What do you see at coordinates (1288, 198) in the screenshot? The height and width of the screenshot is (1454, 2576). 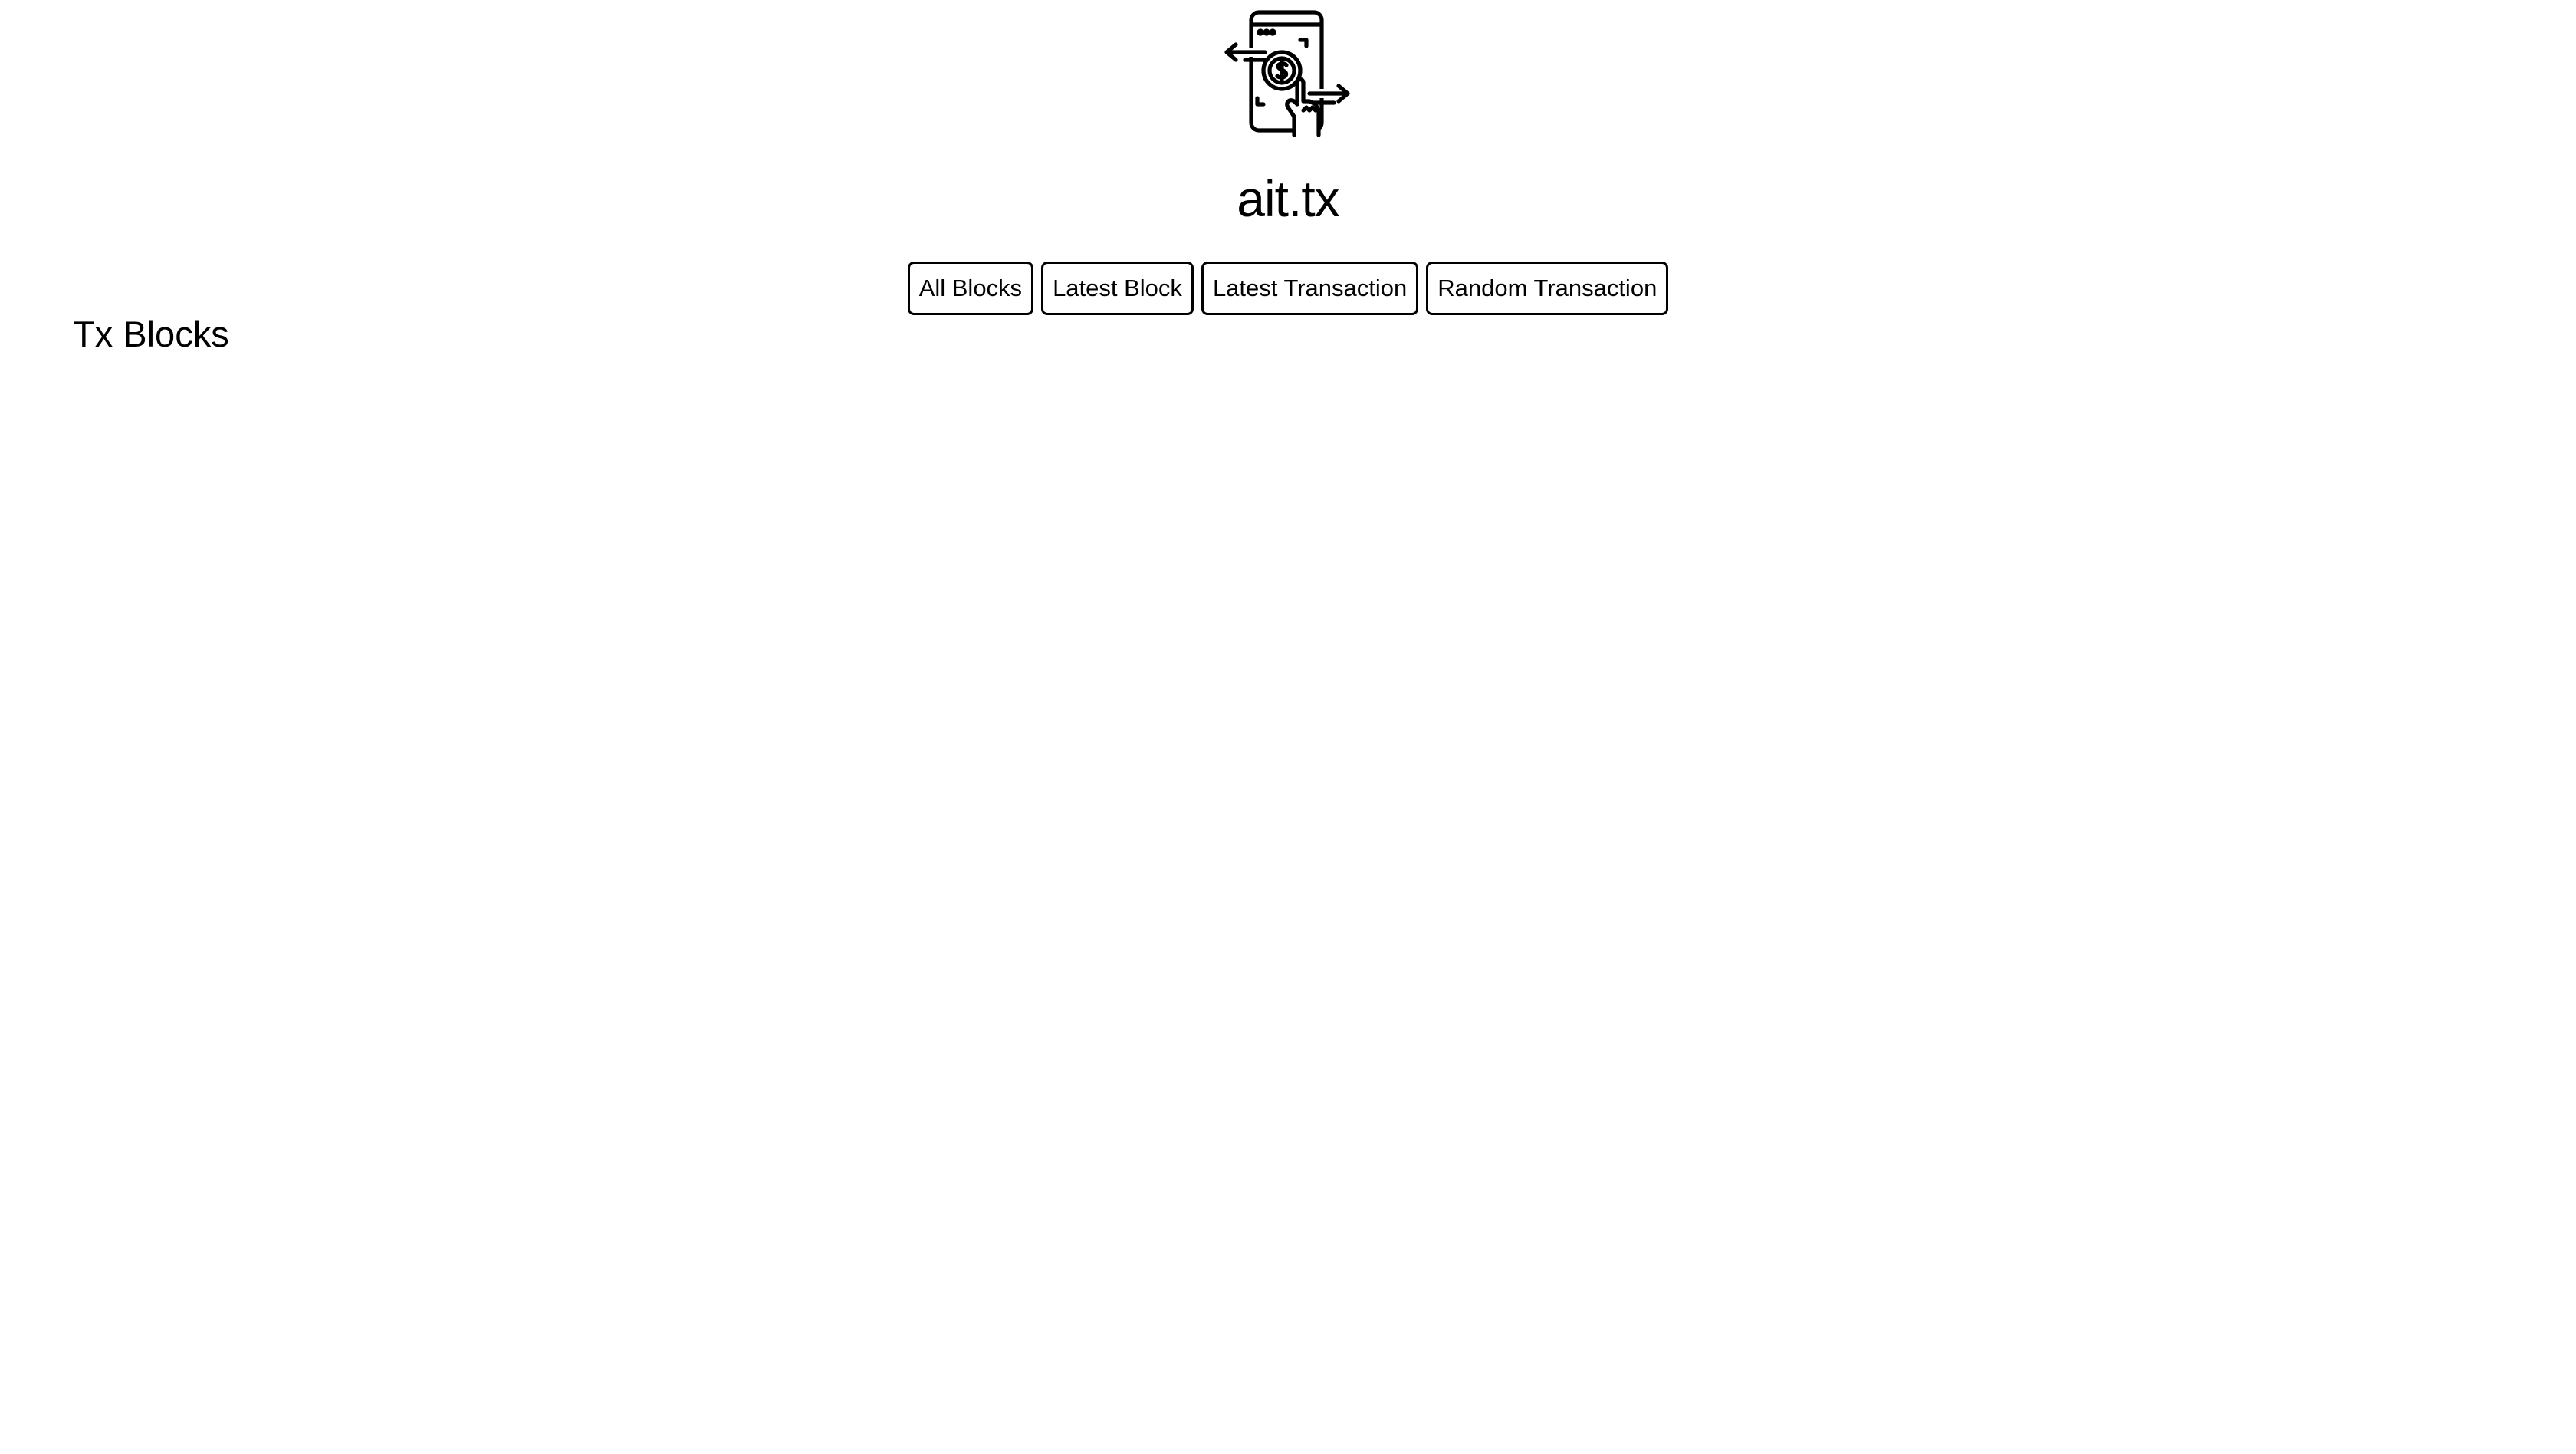 I see `site-title: ait.tx` at bounding box center [1288, 198].